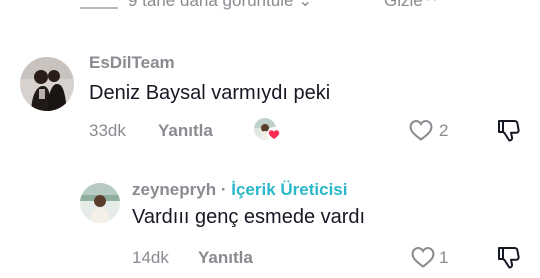 This screenshot has width=540, height=278. I want to click on comment-text: Deniz Baysal varmıydı peki, so click(210, 93).